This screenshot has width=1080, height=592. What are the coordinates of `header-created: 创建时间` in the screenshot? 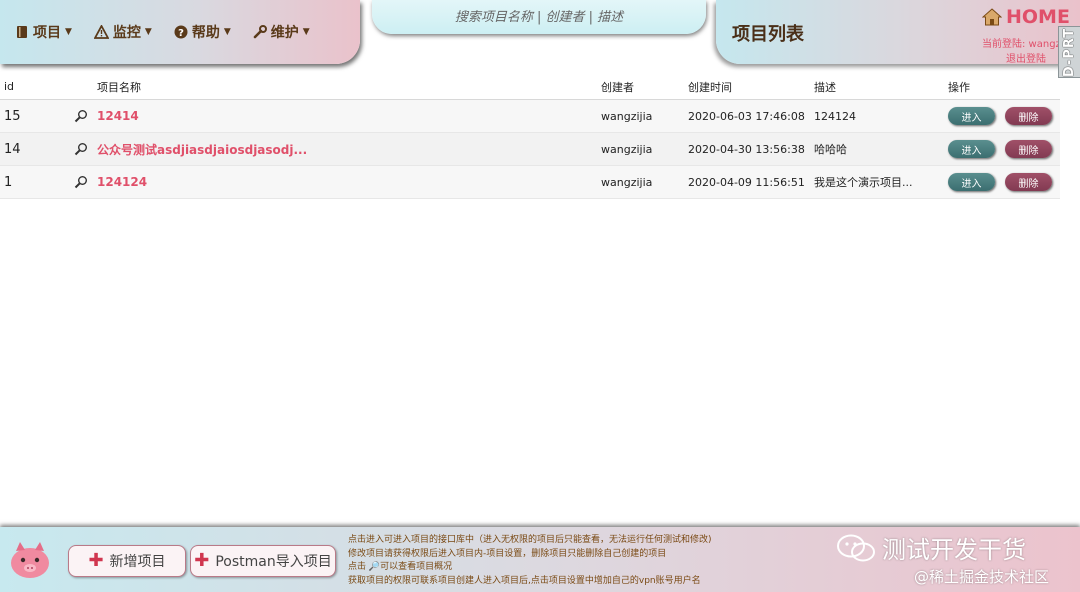 It's located at (710, 87).